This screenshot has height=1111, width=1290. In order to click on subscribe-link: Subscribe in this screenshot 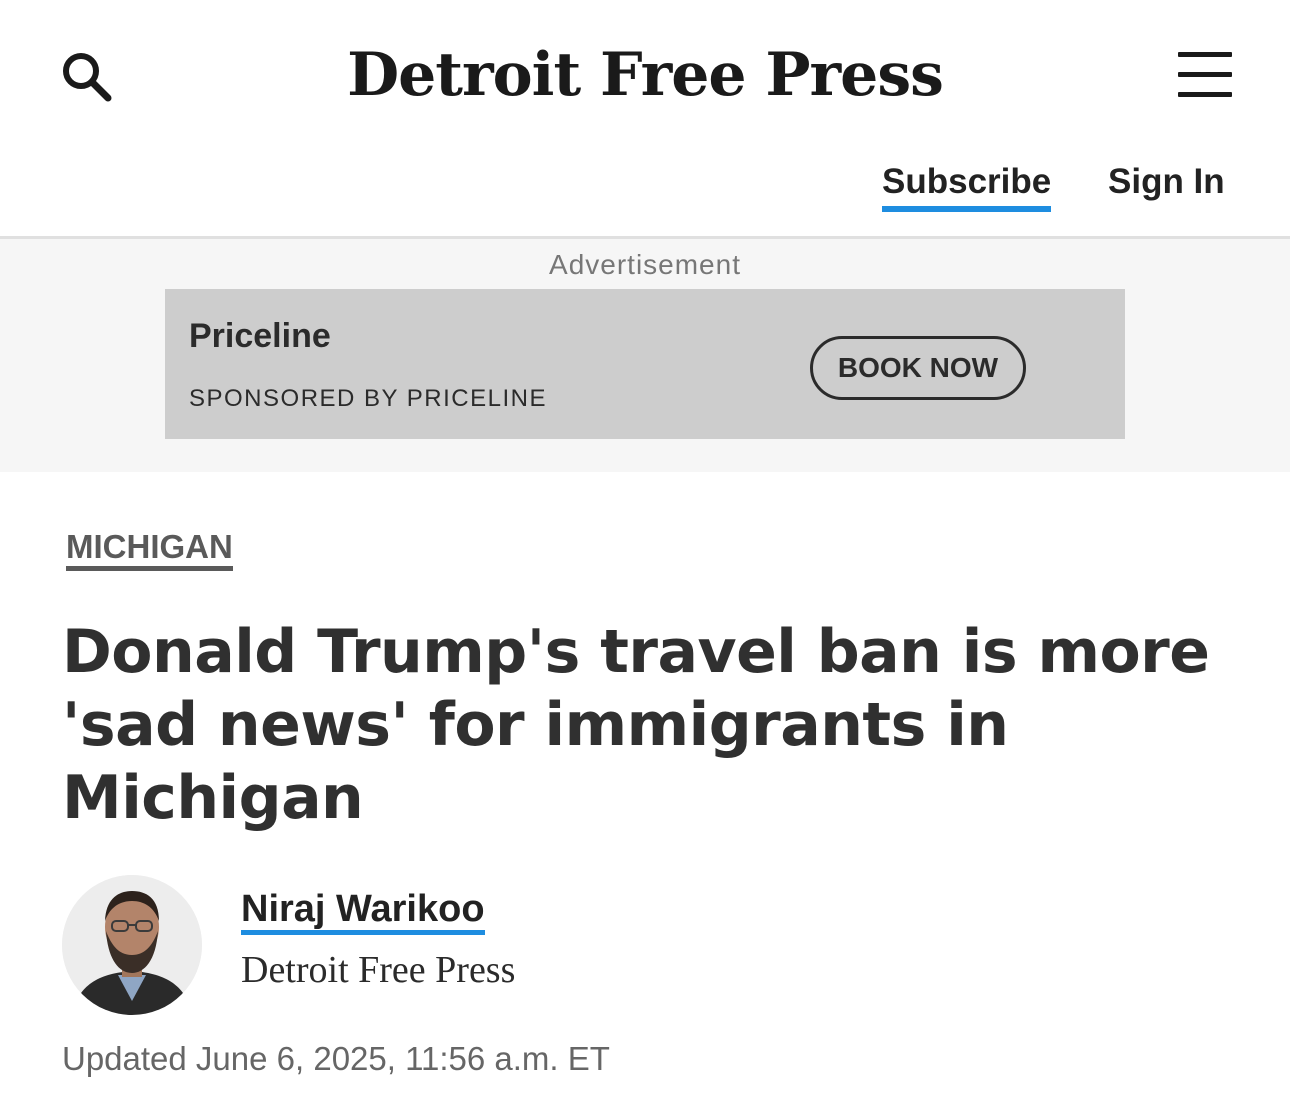, I will do `click(967, 187)`.